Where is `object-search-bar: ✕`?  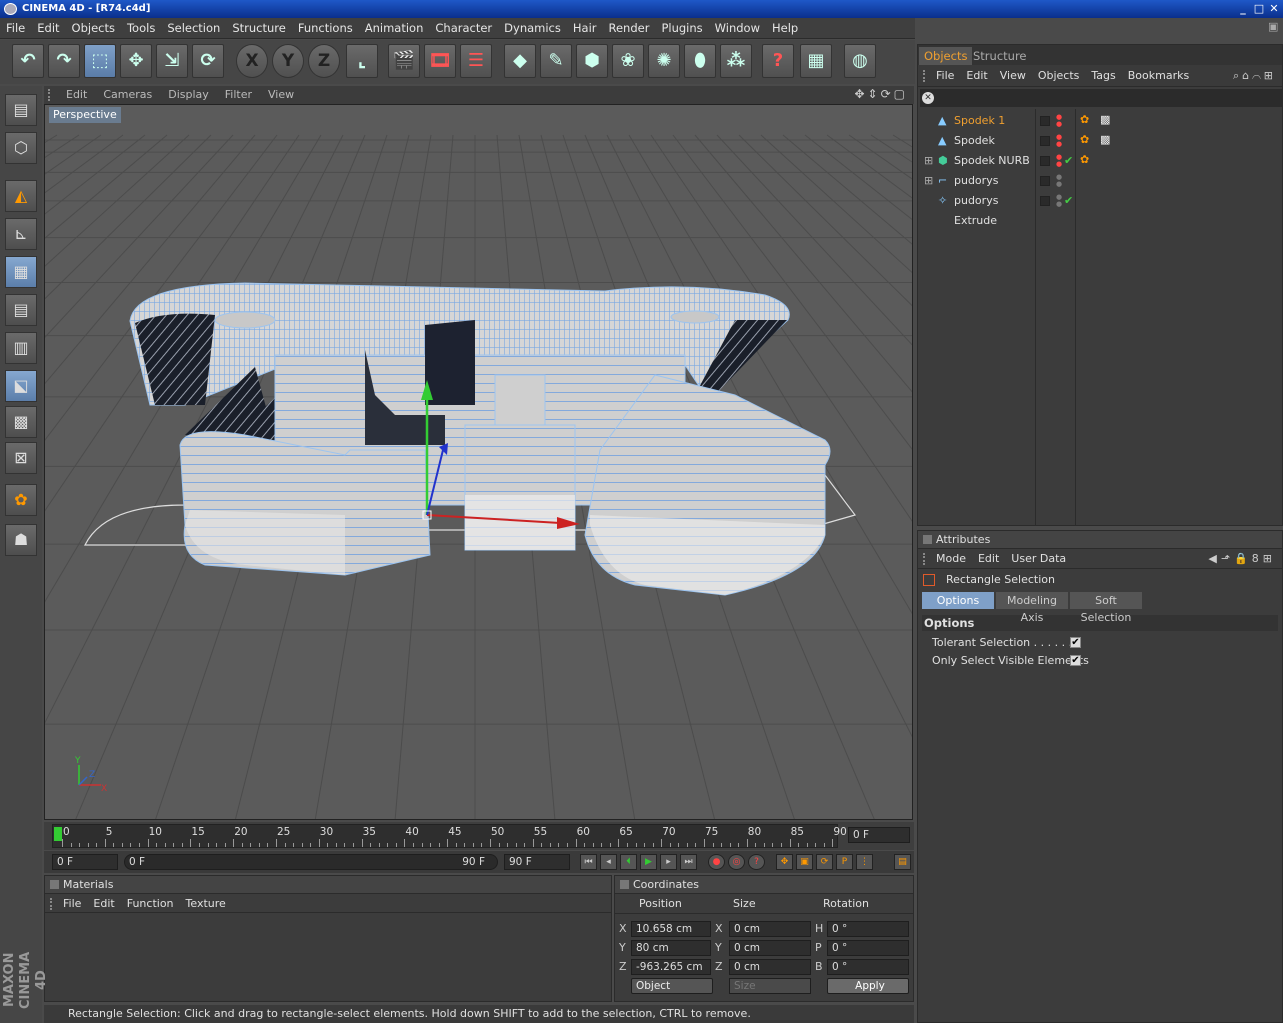 object-search-bar: ✕ is located at coordinates (1101, 98).